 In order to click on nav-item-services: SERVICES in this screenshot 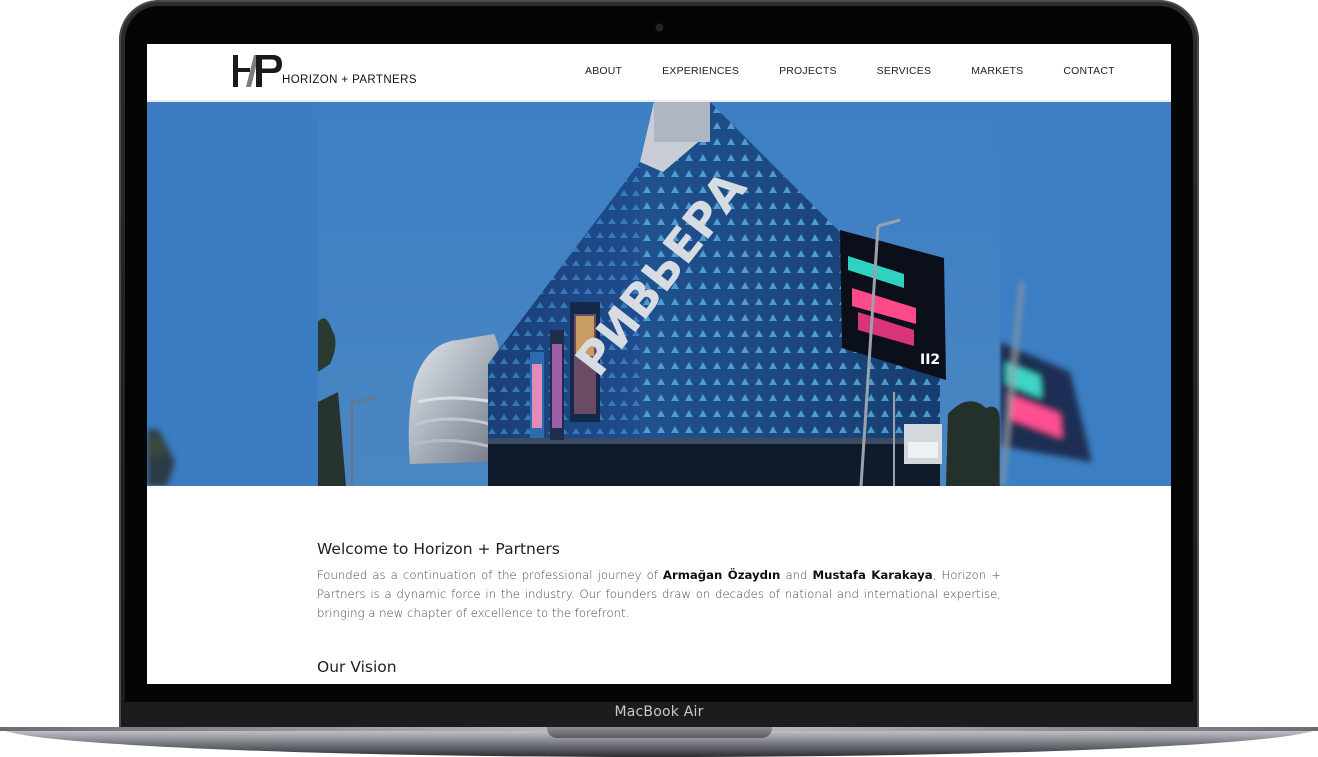, I will do `click(904, 71)`.